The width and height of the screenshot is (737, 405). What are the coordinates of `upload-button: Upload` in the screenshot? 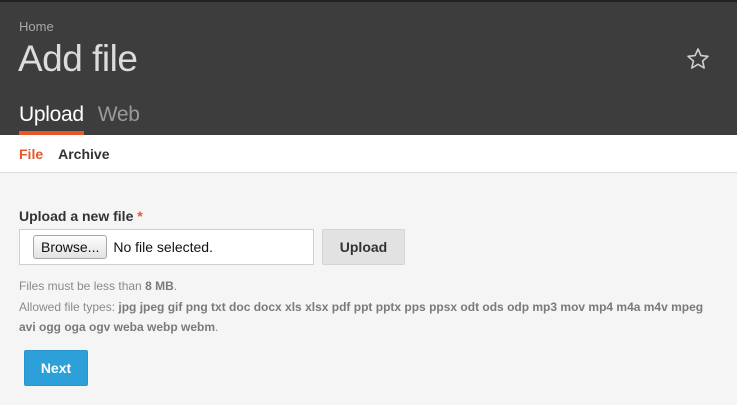 It's located at (363, 247).